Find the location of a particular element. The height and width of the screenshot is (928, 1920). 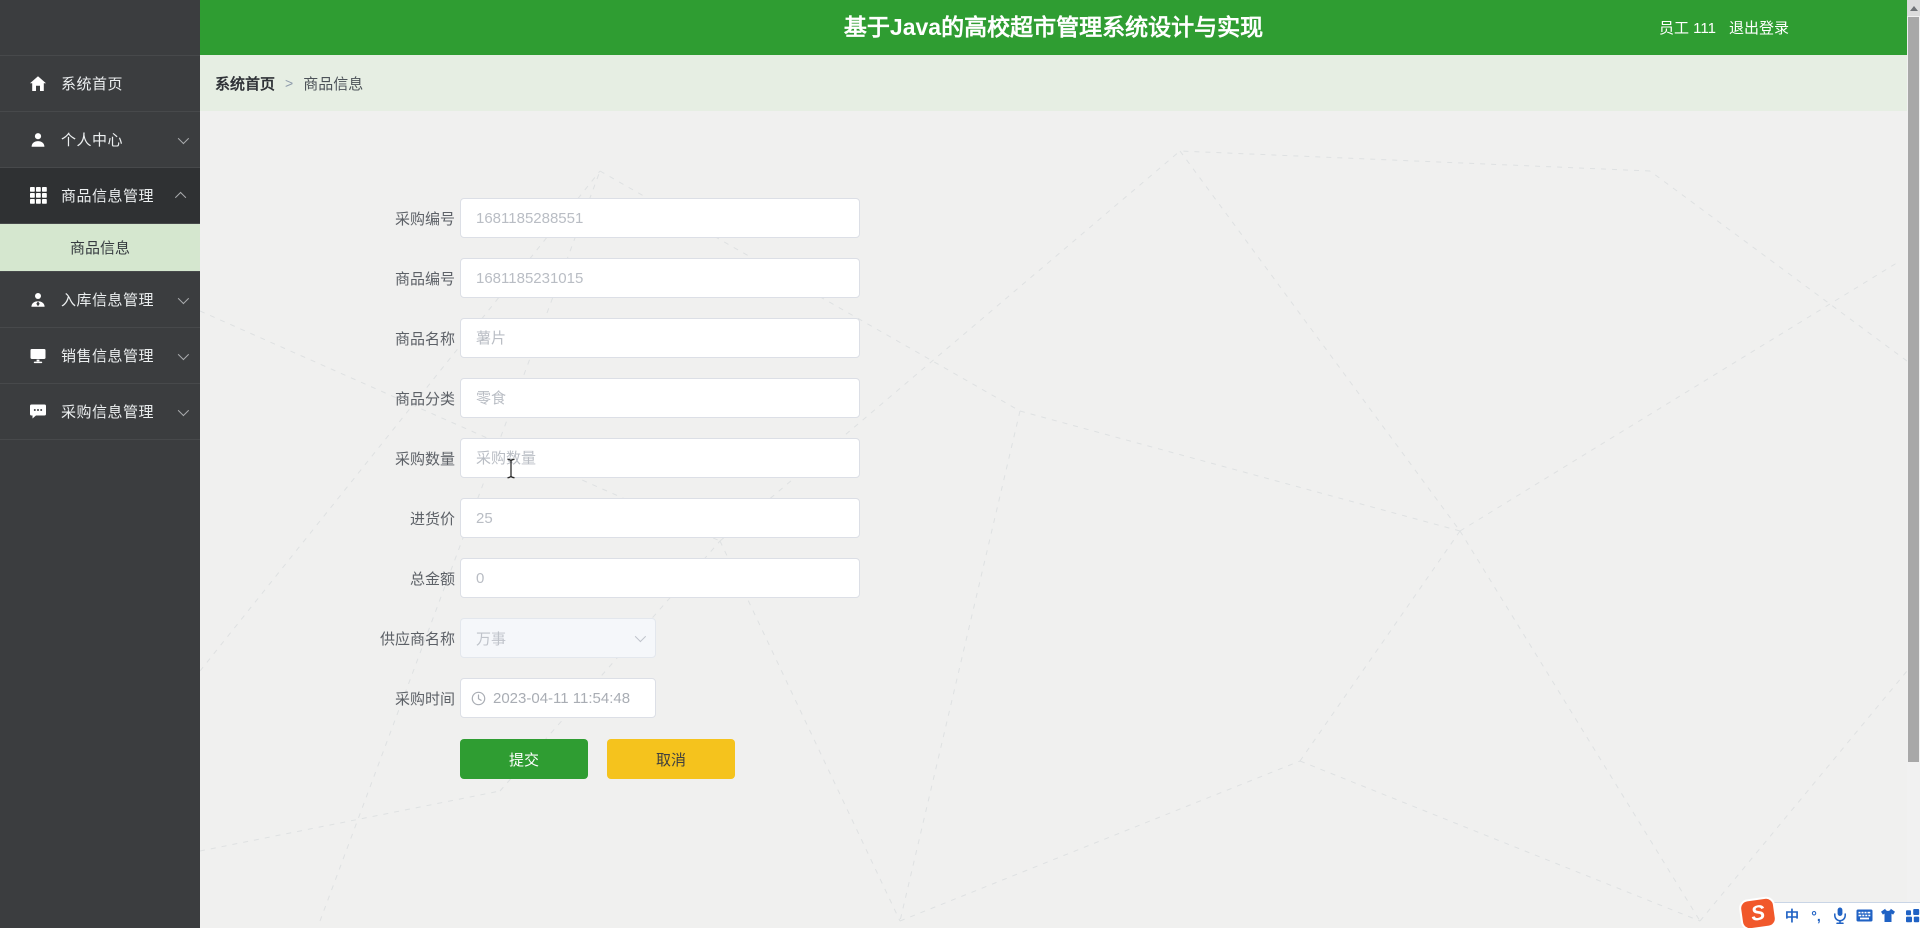

form-row: 商品编号 is located at coordinates (800, 278).